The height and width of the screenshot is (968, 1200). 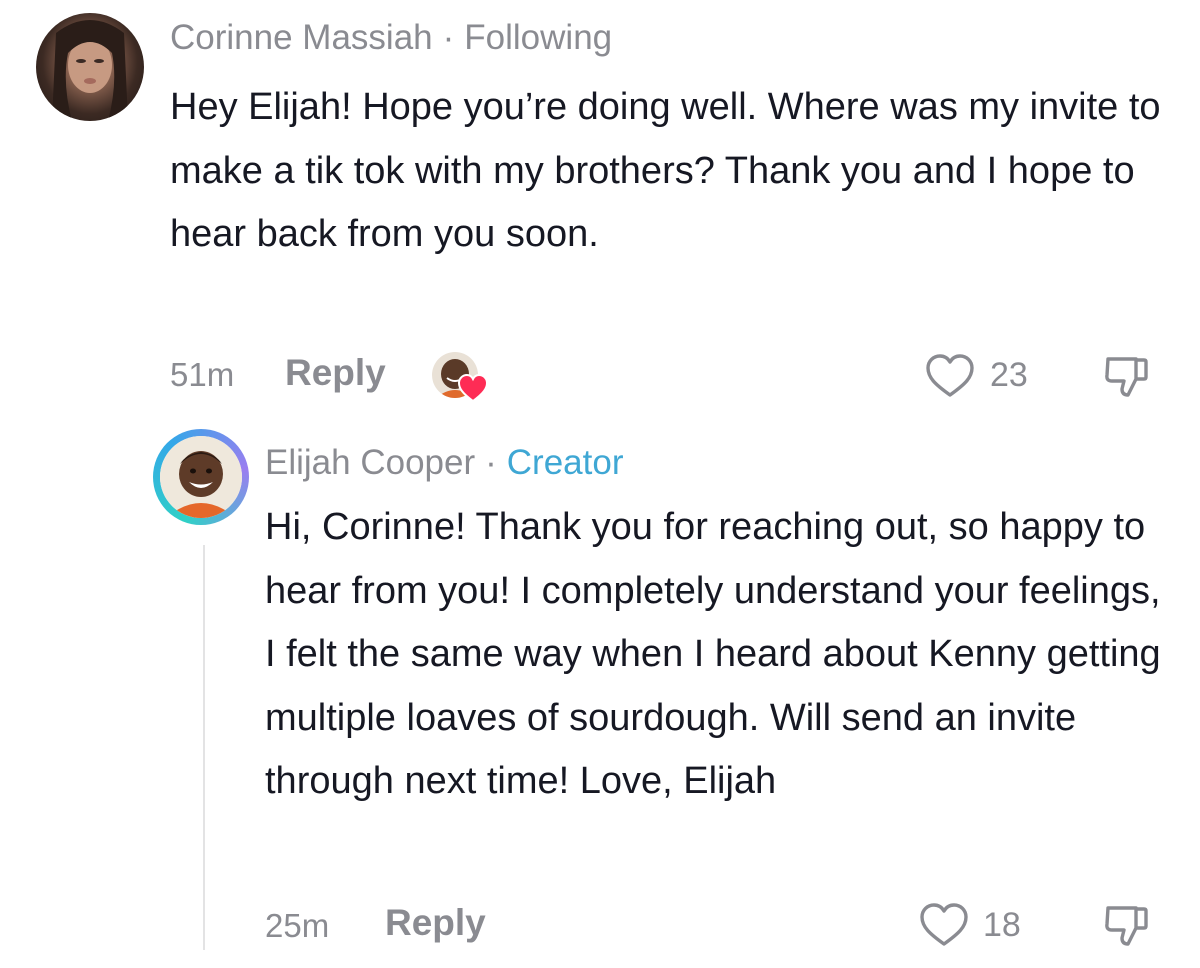 What do you see at coordinates (1002, 925) in the screenshot?
I see `like-count: 18` at bounding box center [1002, 925].